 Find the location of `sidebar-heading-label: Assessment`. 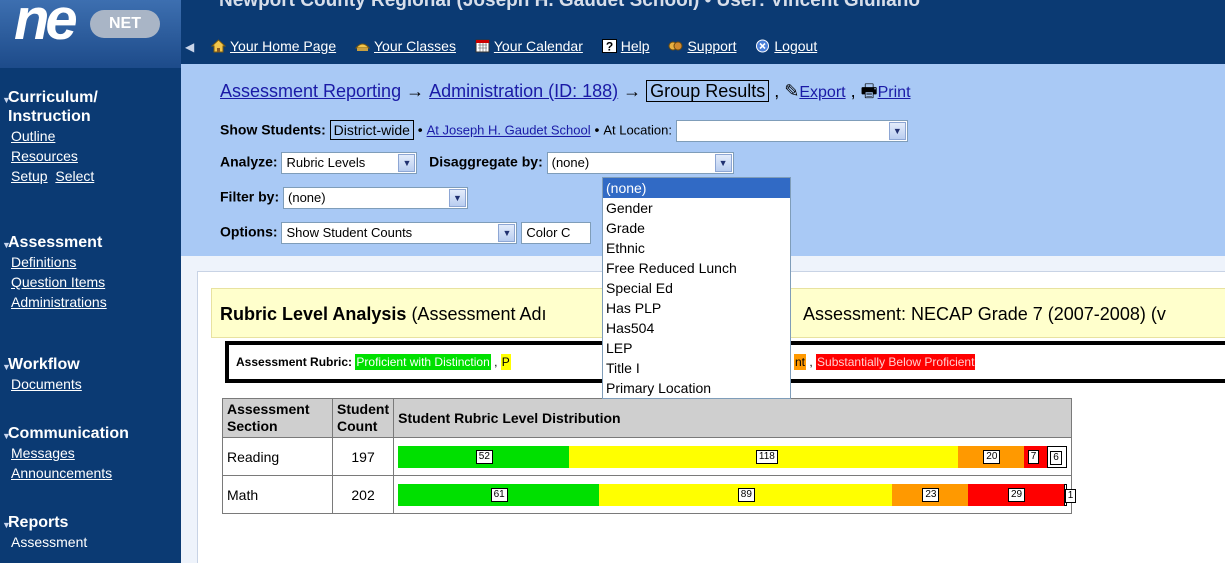

sidebar-heading-label: Assessment is located at coordinates (55, 242).